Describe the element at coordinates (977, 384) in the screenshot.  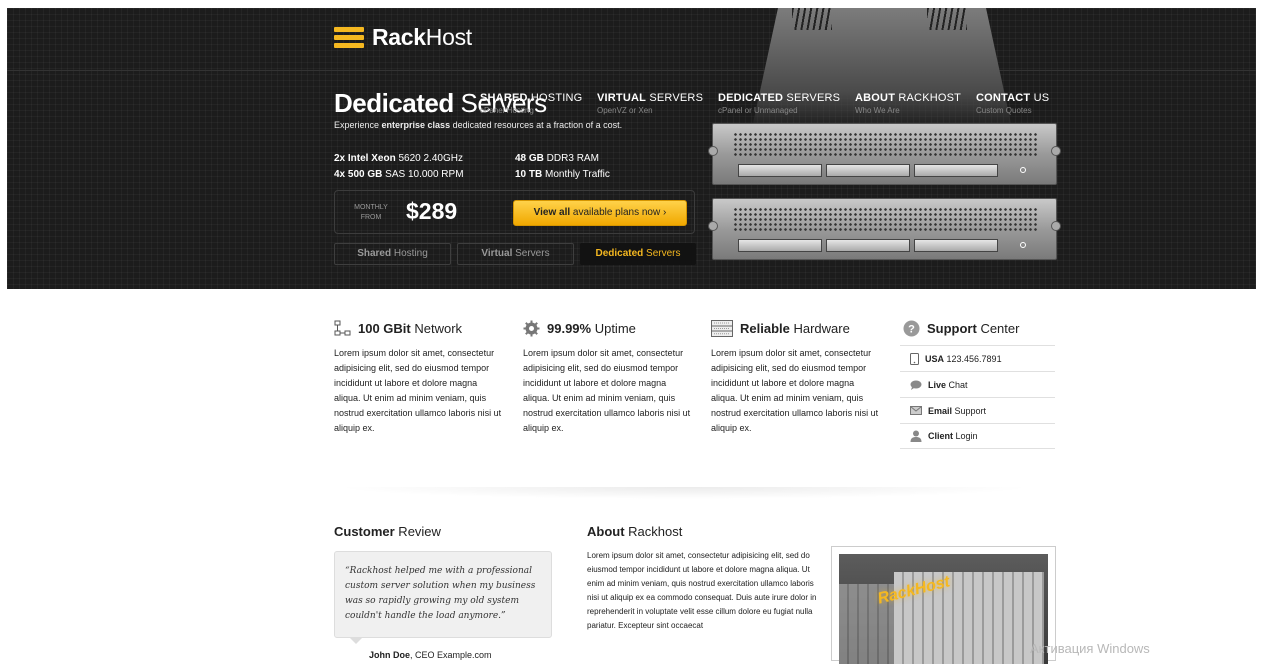
I see `support-live-chat: Live Chat` at that location.